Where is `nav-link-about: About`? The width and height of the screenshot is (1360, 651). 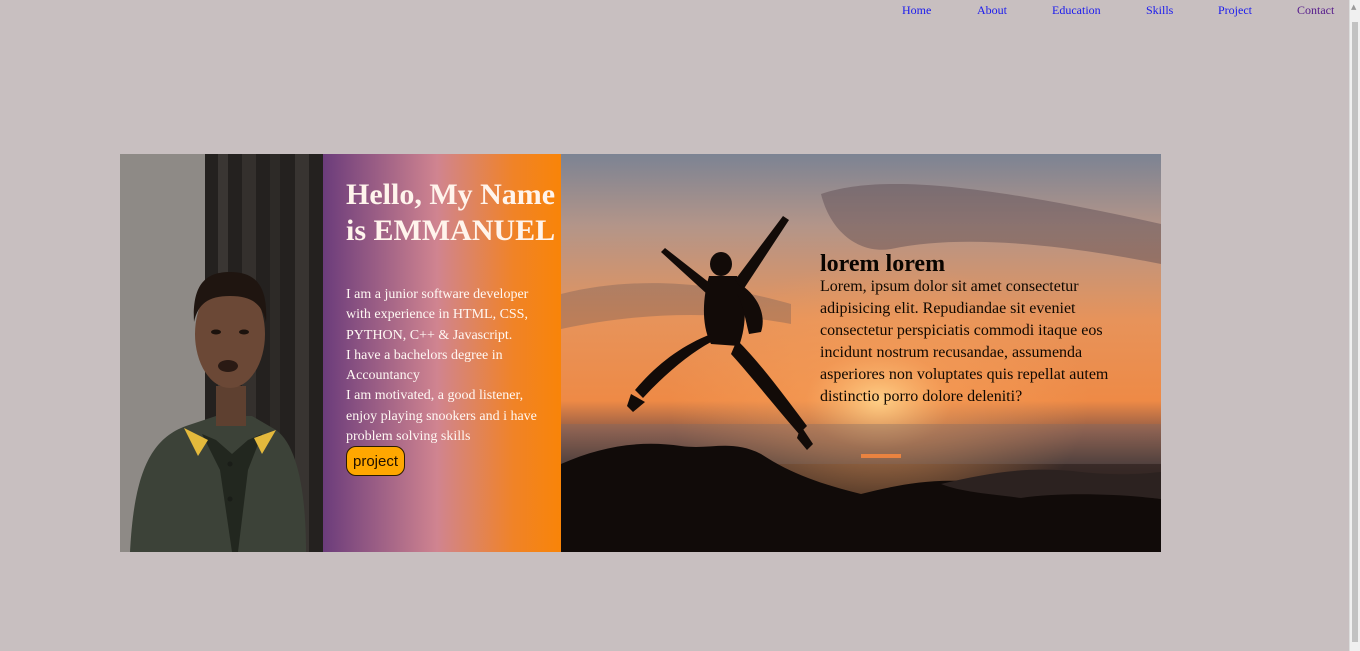
nav-link-about: About is located at coordinates (992, 10).